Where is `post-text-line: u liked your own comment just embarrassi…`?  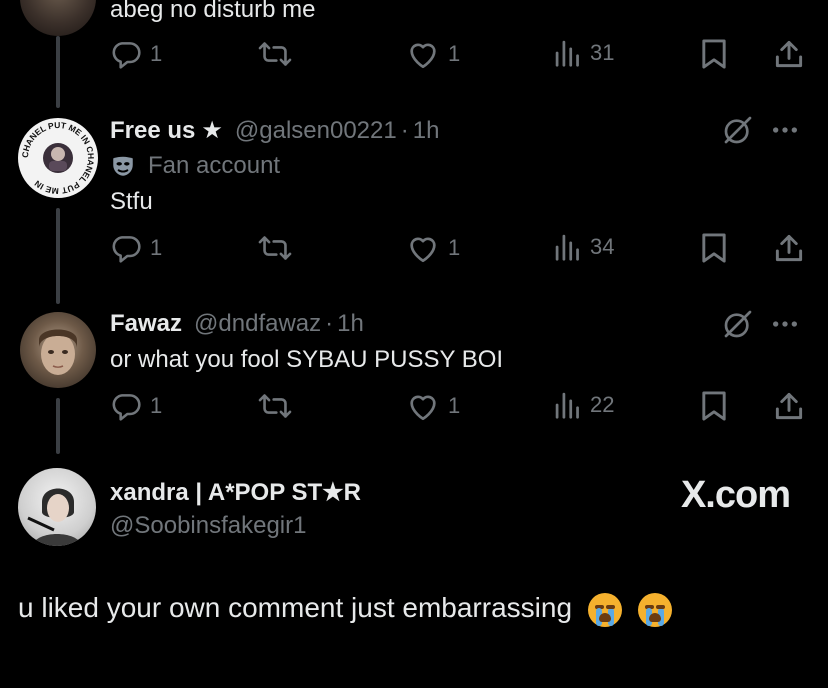 post-text-line: u liked your own comment just embarrassi… is located at coordinates (345, 609).